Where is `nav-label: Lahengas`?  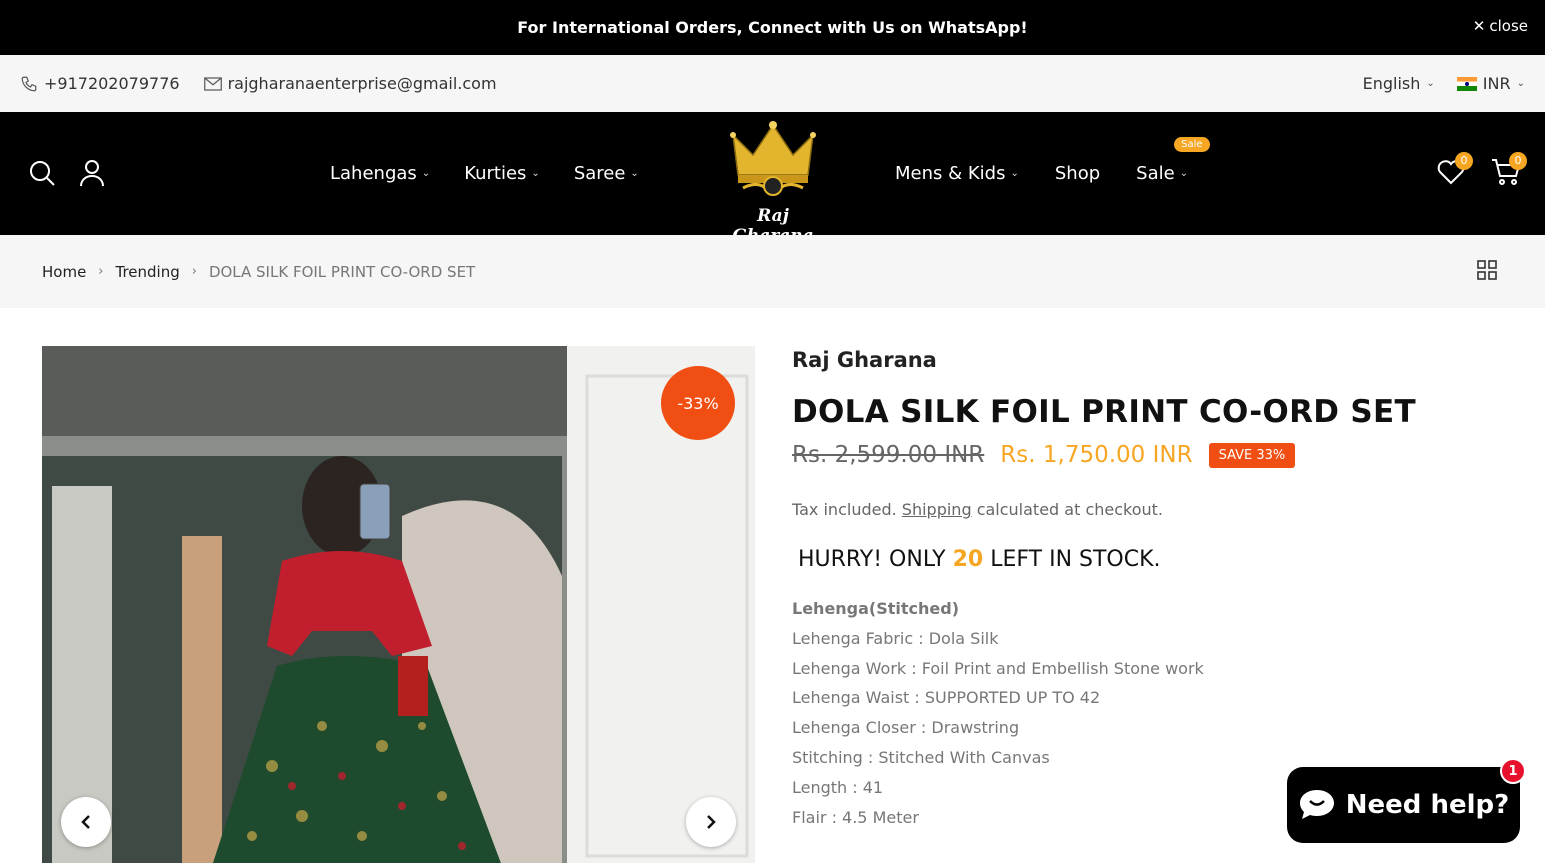
nav-label: Lahengas is located at coordinates (373, 173).